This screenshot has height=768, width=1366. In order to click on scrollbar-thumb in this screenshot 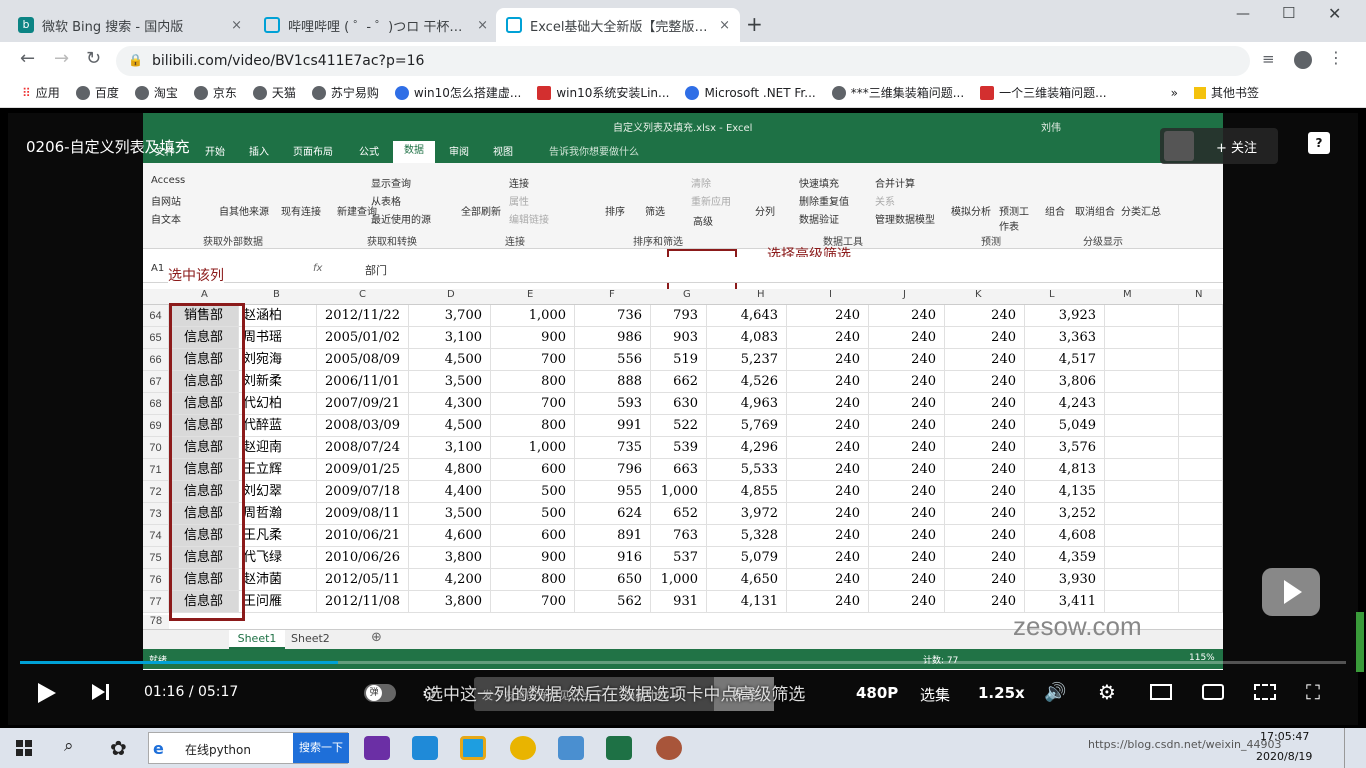, I will do `click(1360, 642)`.